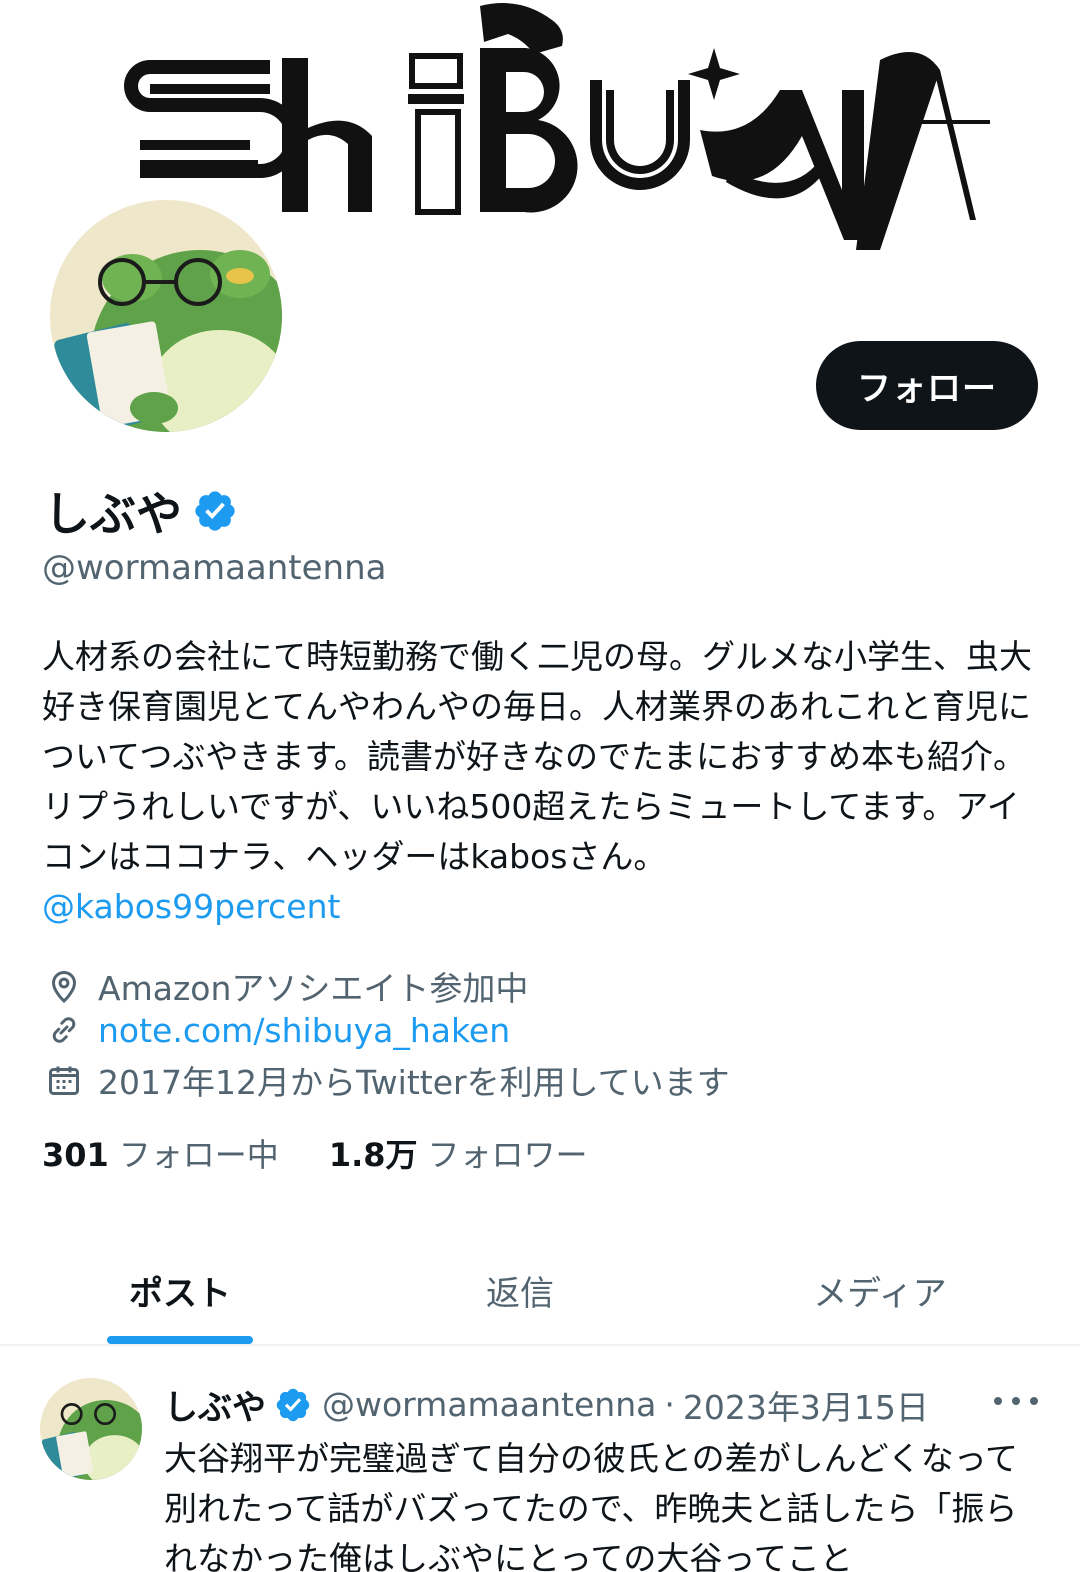  I want to click on follow-stats: 301 フォロー中 1.8万 フォロワー, so click(340, 1153).